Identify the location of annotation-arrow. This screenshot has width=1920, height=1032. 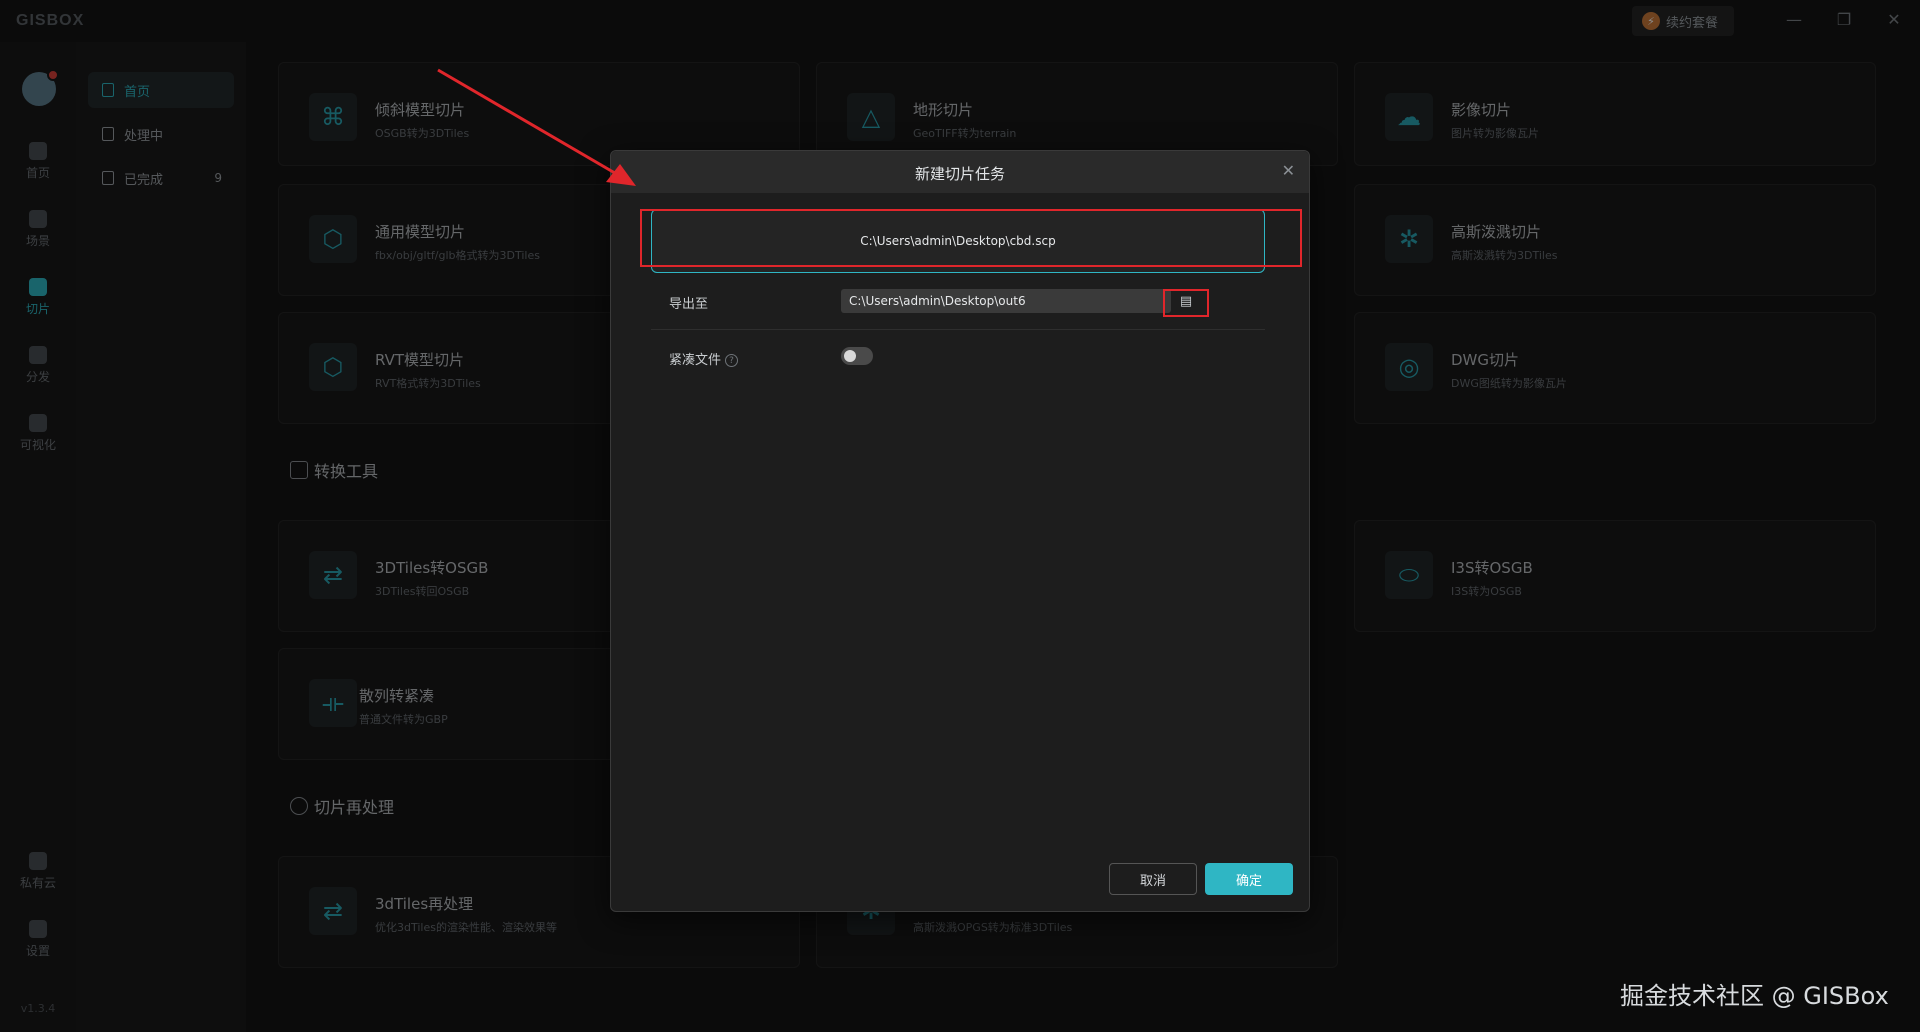
(536, 127).